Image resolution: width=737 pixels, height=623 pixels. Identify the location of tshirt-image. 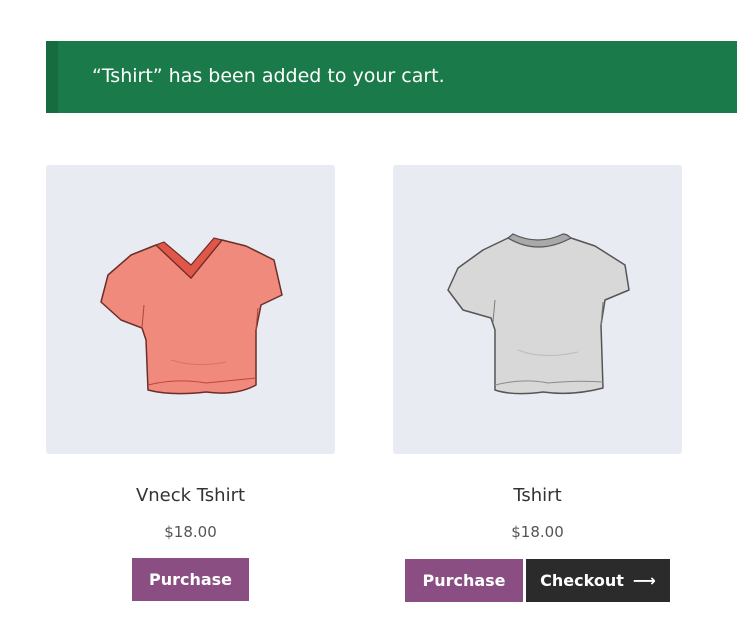
(538, 314).